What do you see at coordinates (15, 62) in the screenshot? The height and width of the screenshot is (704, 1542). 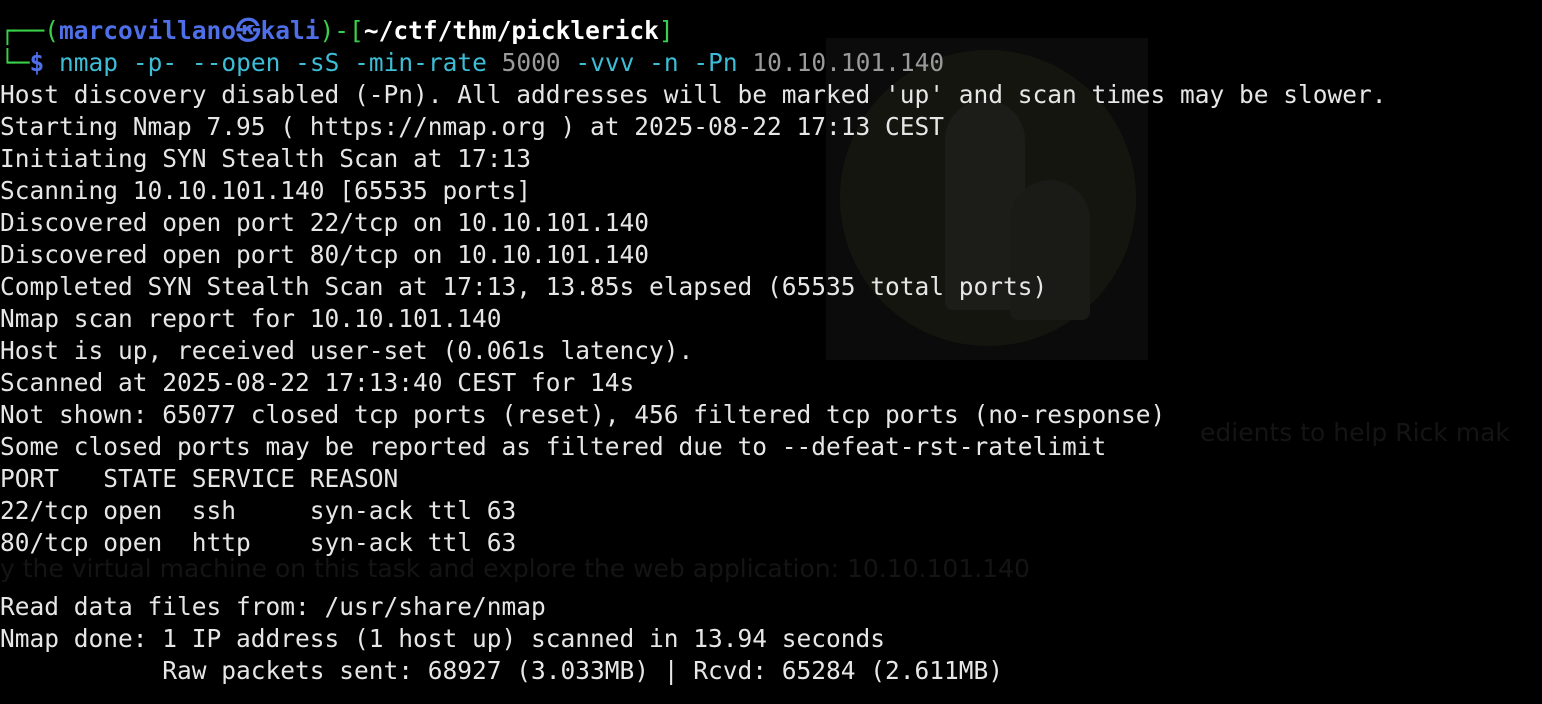 I see `prompt-corner-bottom: └─` at bounding box center [15, 62].